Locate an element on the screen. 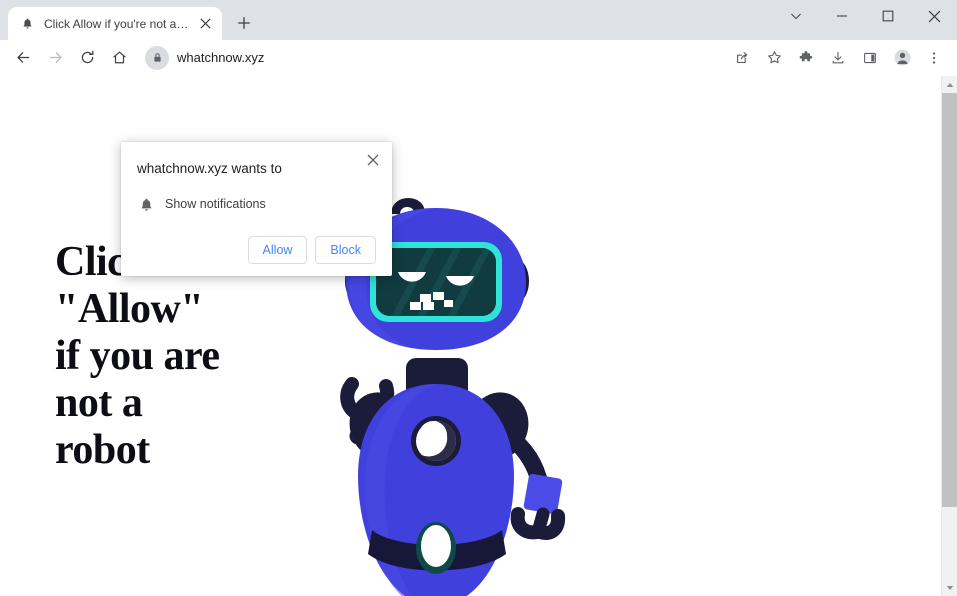 This screenshot has width=957, height=596. toolbar-actions is located at coordinates (838, 58).